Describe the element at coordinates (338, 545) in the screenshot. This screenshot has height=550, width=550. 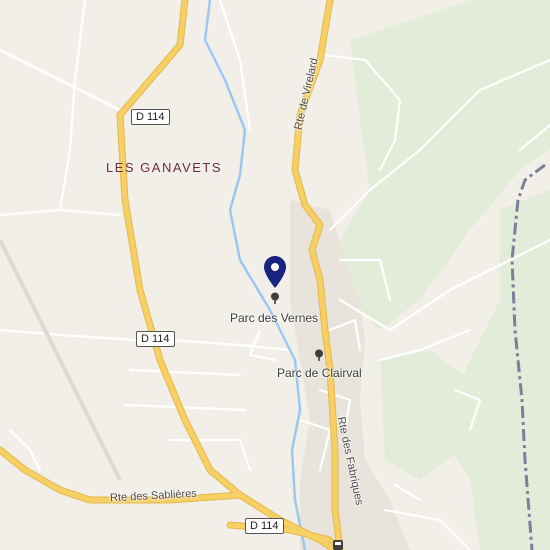
I see `bus-stop-icon` at that location.